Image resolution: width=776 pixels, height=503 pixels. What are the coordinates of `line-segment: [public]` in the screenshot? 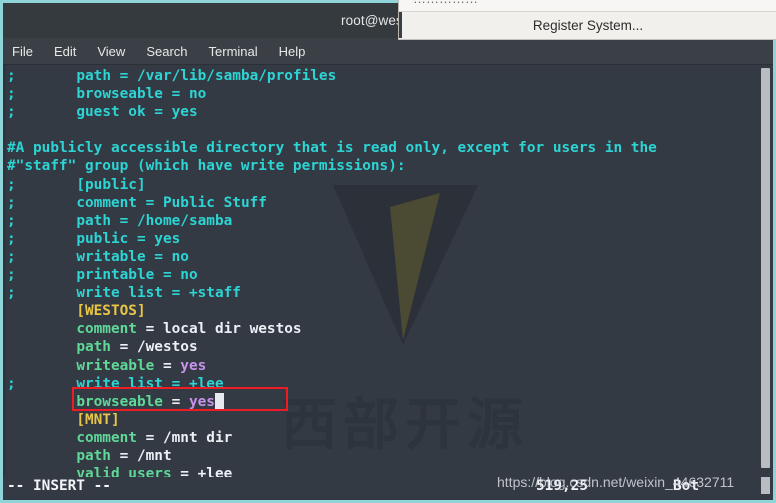 It's located at (111, 184).